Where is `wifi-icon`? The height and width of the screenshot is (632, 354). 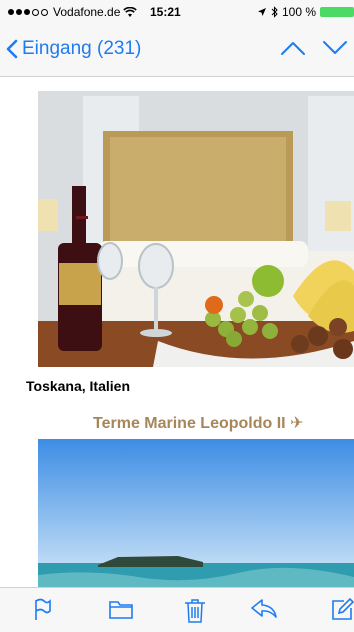 wifi-icon is located at coordinates (130, 11).